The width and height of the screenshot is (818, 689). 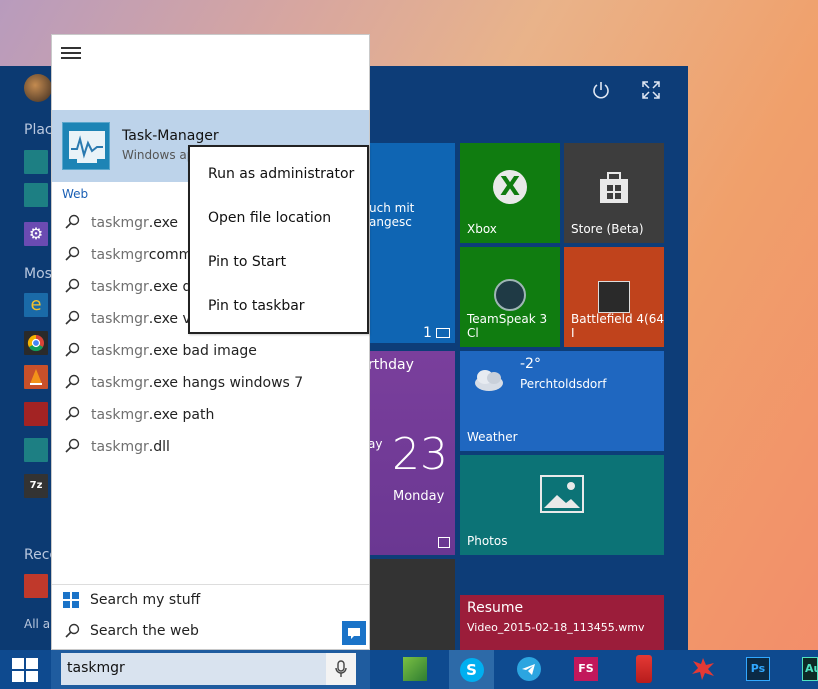 What do you see at coordinates (341, 669) in the screenshot?
I see `microphone-icon` at bounding box center [341, 669].